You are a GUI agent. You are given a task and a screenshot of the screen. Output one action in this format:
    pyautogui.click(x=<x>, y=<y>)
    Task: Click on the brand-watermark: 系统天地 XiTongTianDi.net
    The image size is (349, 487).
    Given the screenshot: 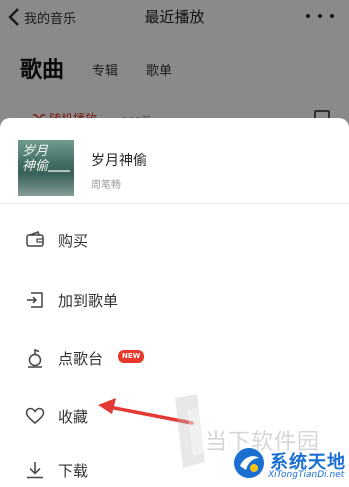 What is the action you would take?
    pyautogui.click(x=288, y=464)
    